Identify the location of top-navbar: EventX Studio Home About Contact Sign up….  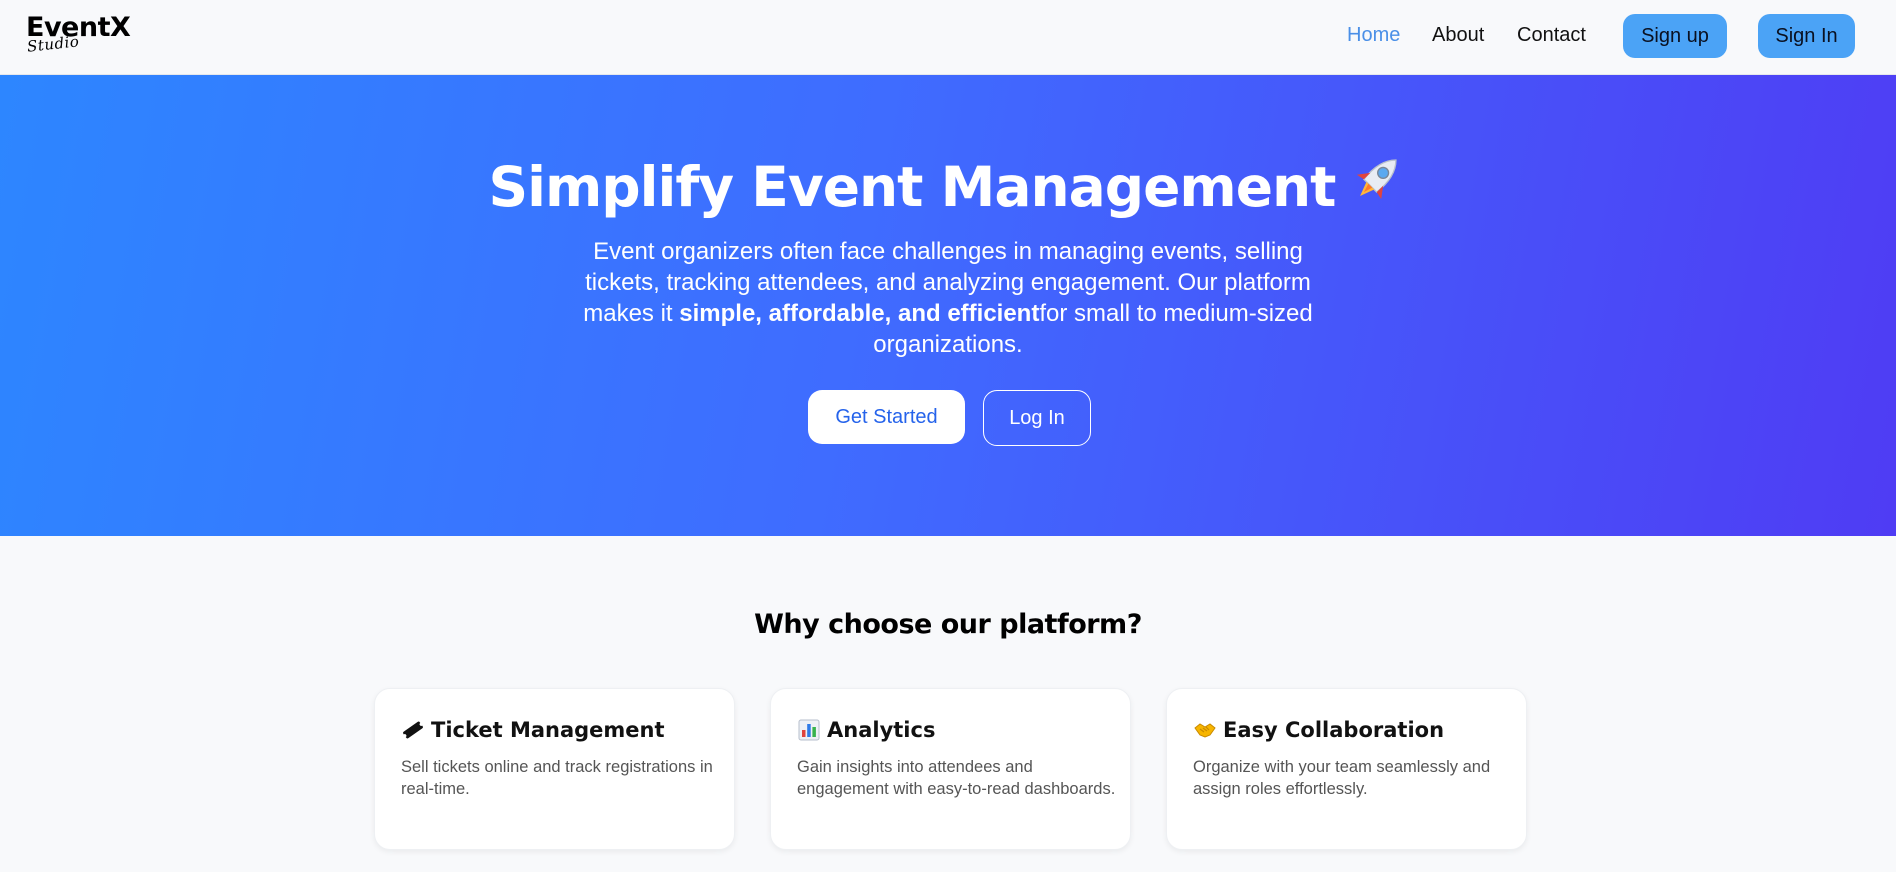
(948, 37).